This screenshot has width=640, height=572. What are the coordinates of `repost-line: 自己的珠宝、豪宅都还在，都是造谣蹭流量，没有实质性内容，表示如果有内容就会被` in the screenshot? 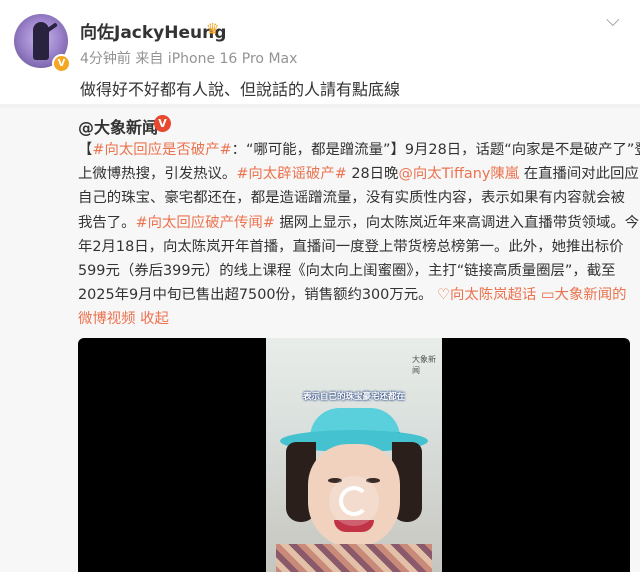 It's located at (356, 198).